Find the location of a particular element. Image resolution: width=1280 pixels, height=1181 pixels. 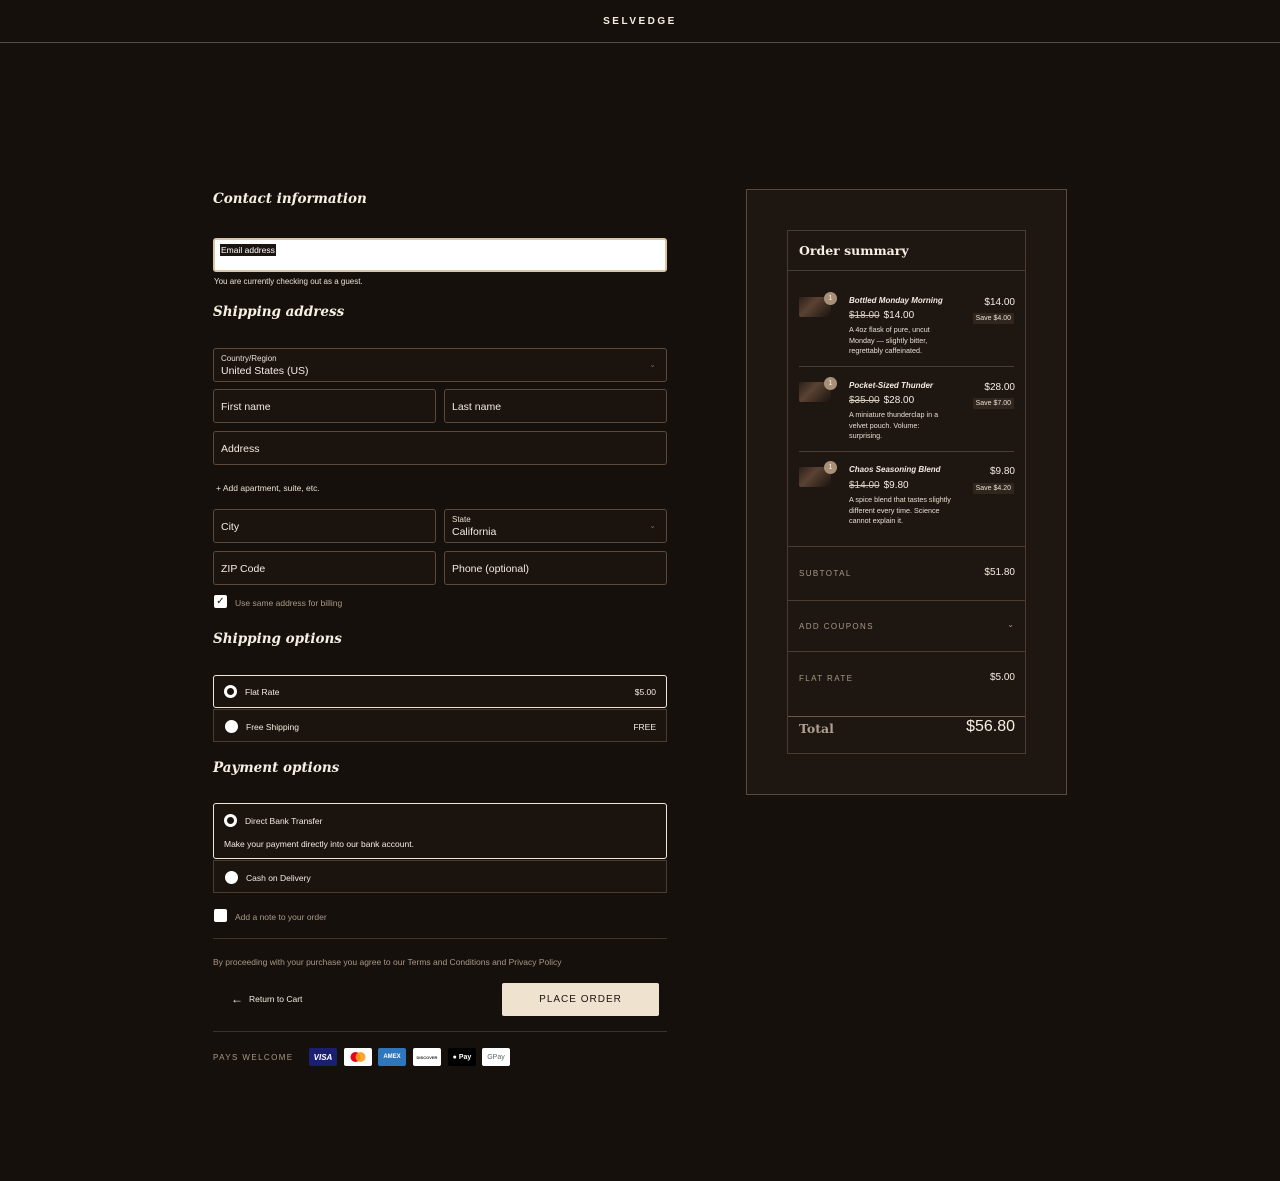

mastercard-icon is located at coordinates (358, 1057).